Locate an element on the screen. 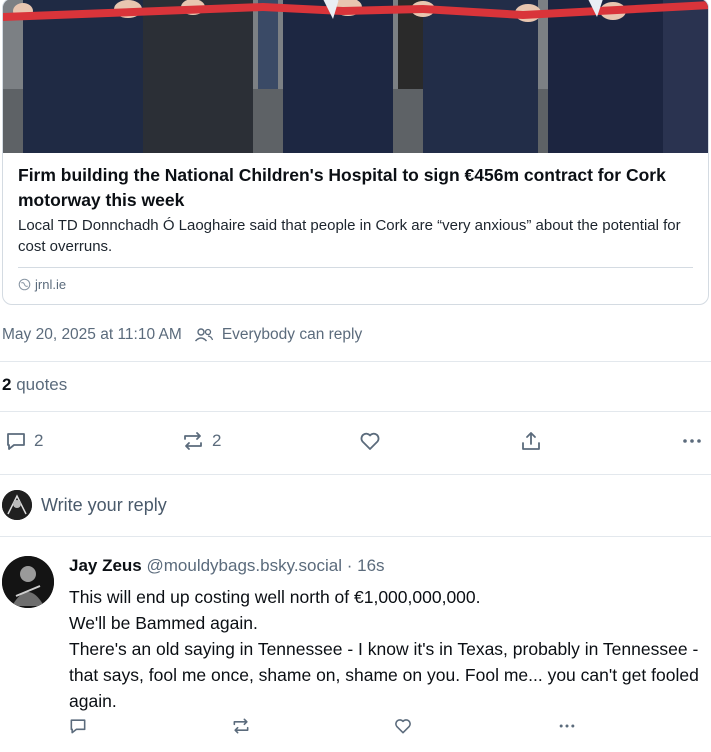 This screenshot has width=711, height=752. post-text-line: We'll be Bammed again. is located at coordinates (163, 623).